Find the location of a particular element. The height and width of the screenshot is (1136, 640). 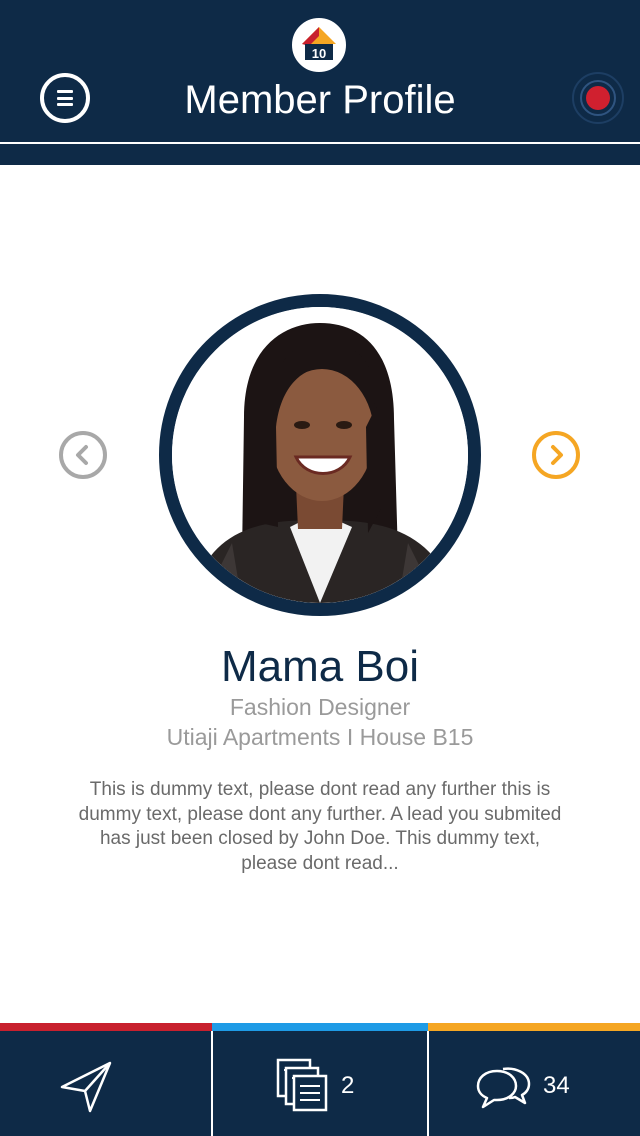

tab-documents: 2 is located at coordinates (320, 1083).